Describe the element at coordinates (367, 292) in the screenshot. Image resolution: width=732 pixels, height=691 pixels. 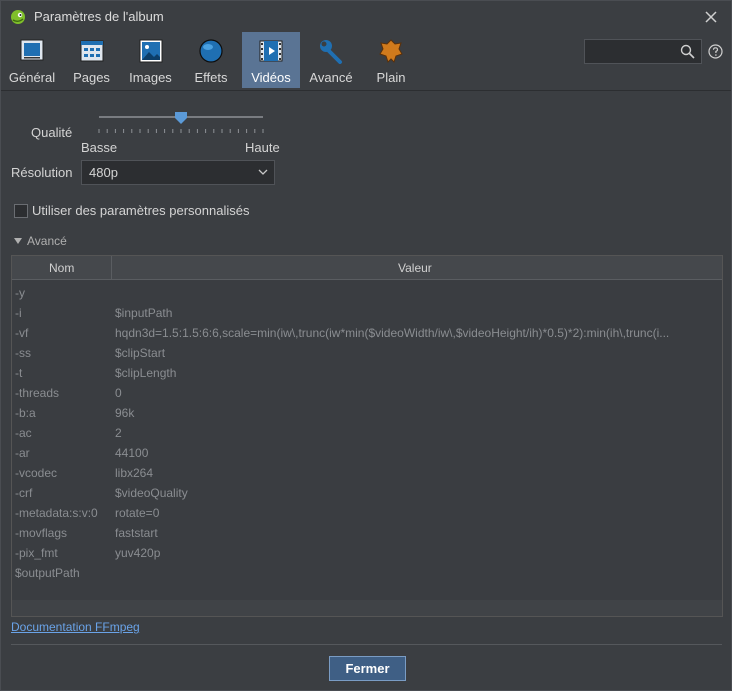
I see `table-row: -y` at that location.